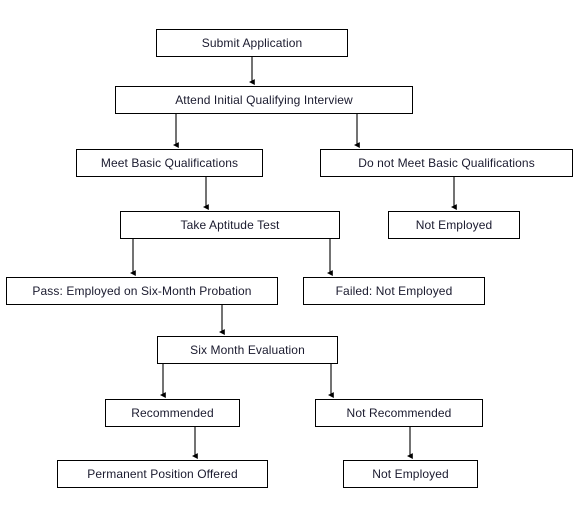  I want to click on flow-node-label: Failed: Not Employed, so click(394, 291).